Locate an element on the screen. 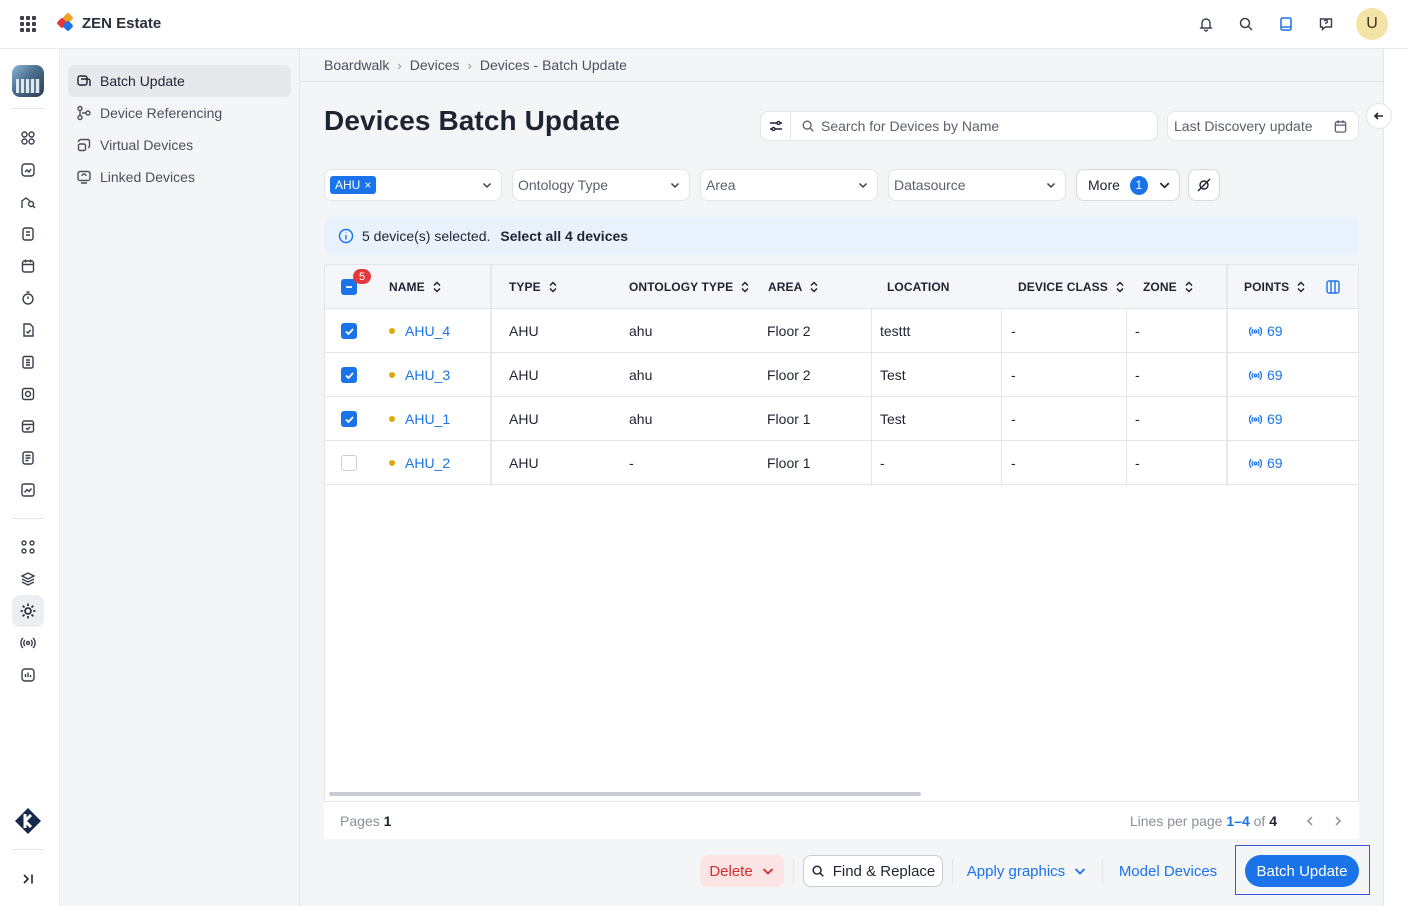 The width and height of the screenshot is (1408, 906). device-name-link: AHU_1 is located at coordinates (427, 419).